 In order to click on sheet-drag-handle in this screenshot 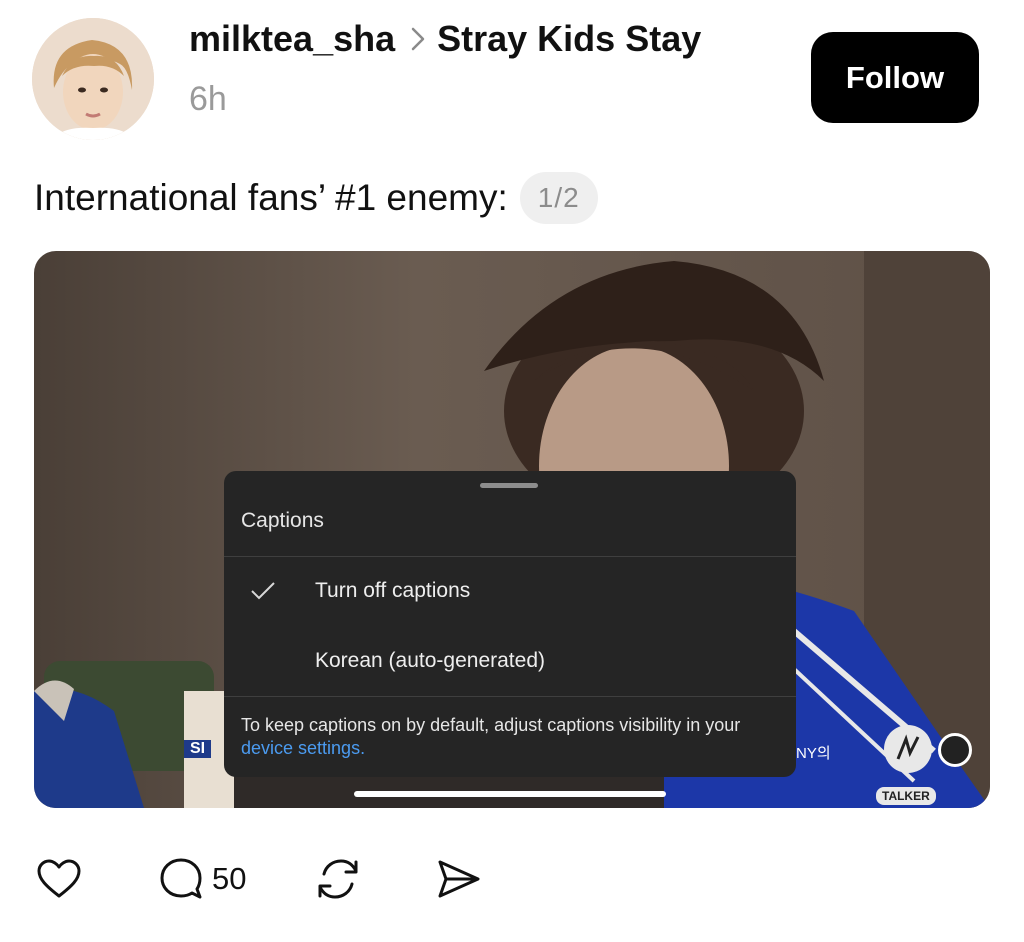, I will do `click(509, 485)`.